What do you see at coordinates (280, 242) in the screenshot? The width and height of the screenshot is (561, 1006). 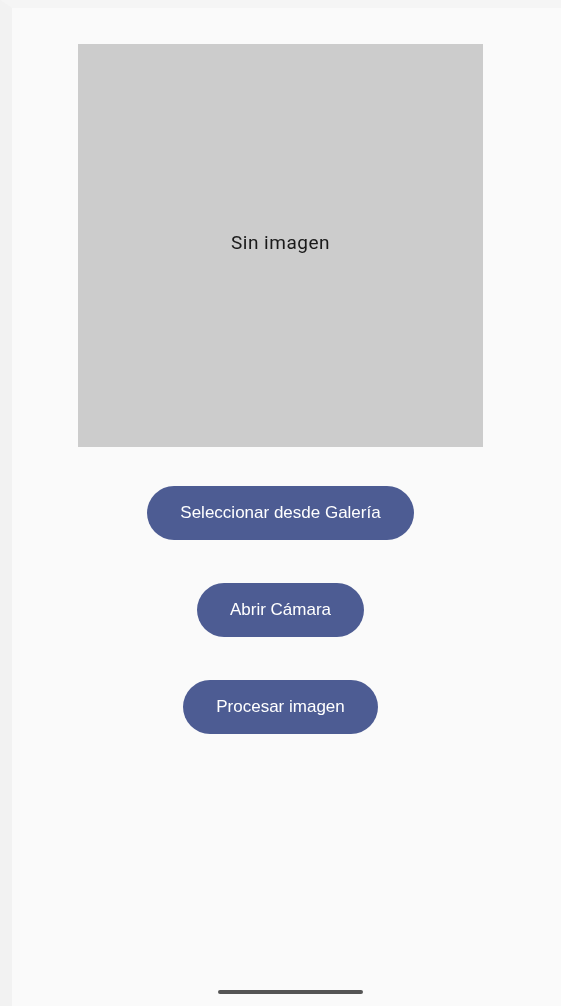 I see `placeholder-text: Sin imagen` at bounding box center [280, 242].